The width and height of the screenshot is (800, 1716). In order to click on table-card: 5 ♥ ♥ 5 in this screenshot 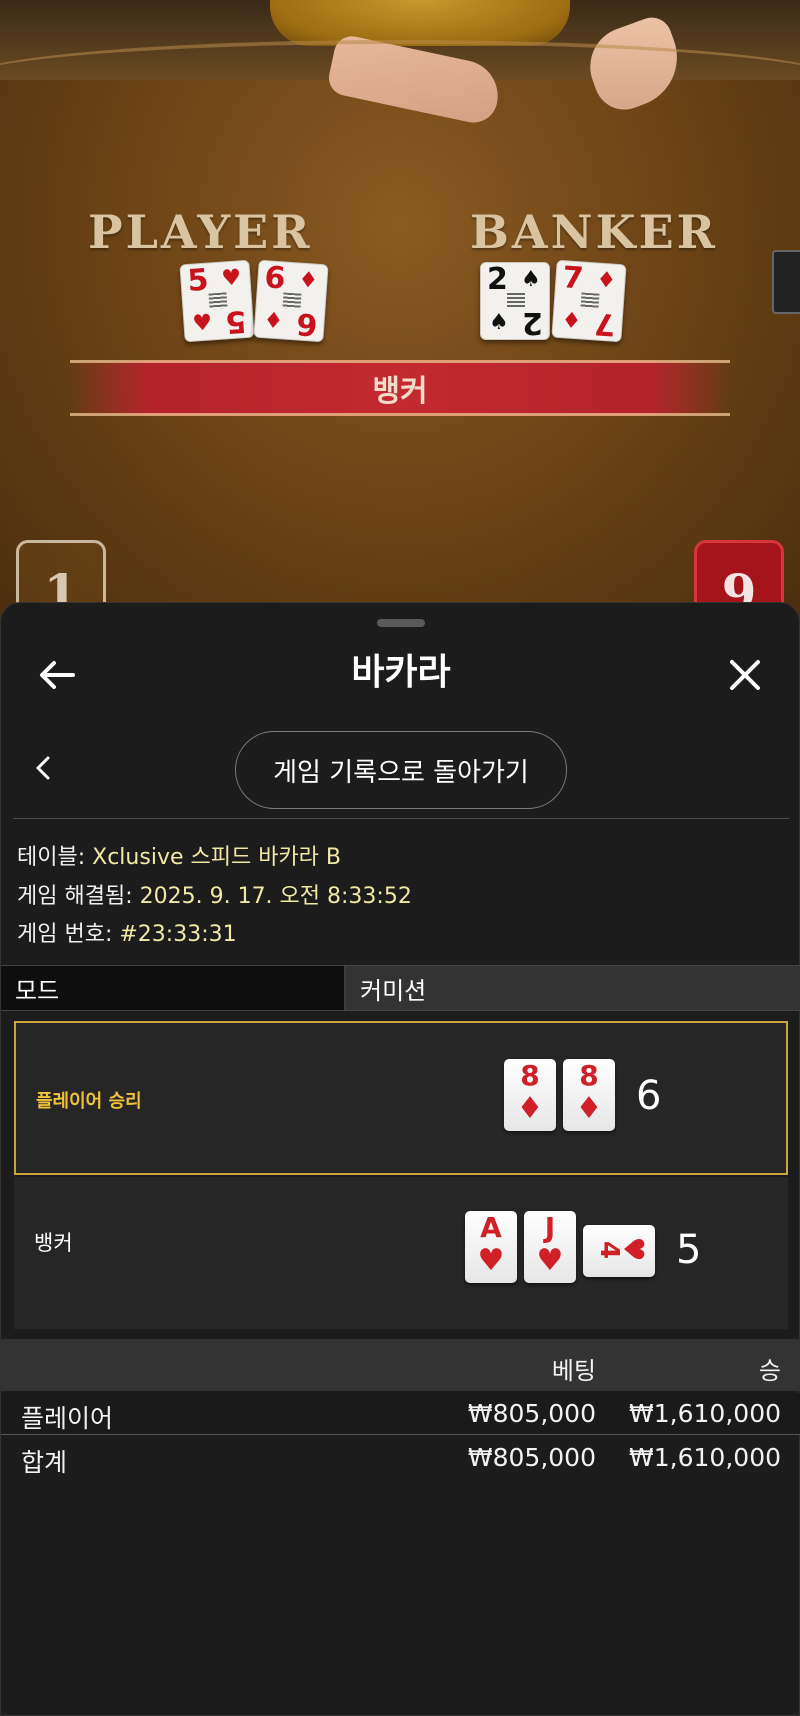, I will do `click(217, 301)`.